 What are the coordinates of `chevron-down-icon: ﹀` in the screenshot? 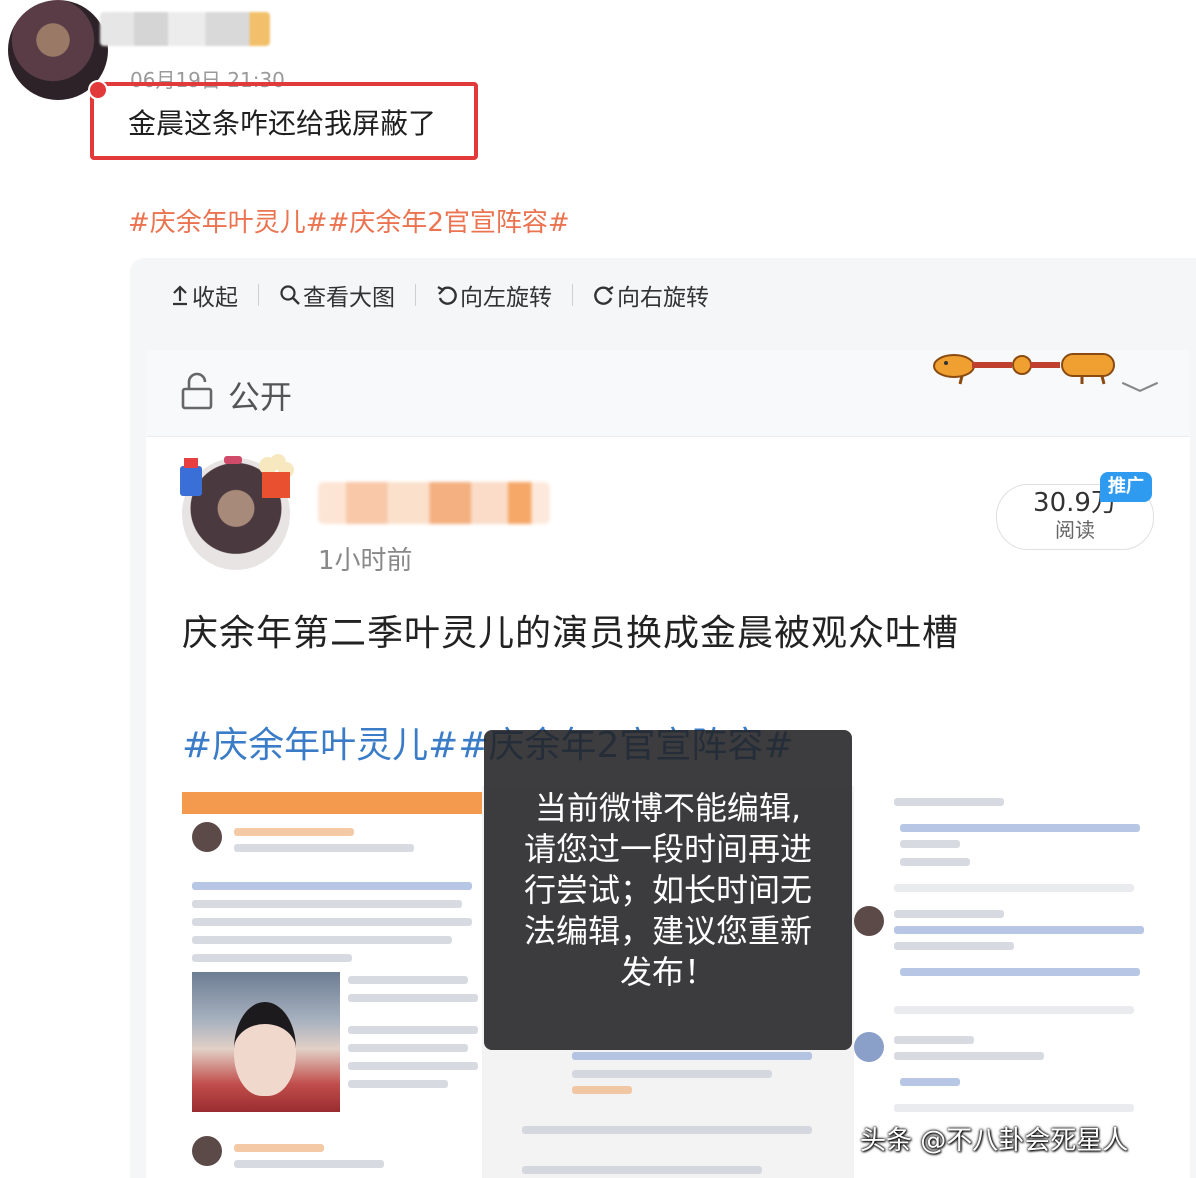 It's located at (1139, 394).